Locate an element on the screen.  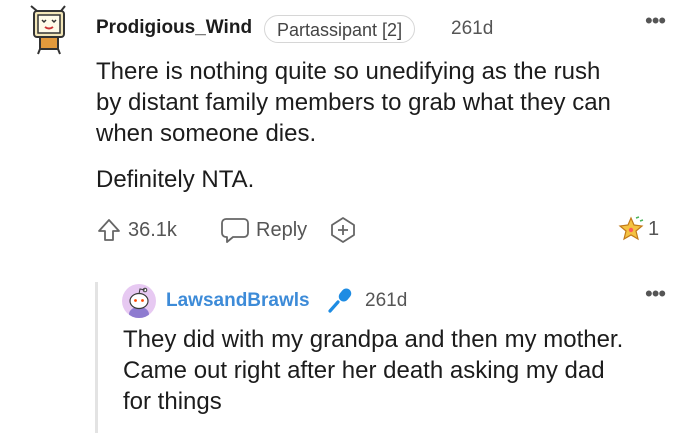
award-button is located at coordinates (343, 230).